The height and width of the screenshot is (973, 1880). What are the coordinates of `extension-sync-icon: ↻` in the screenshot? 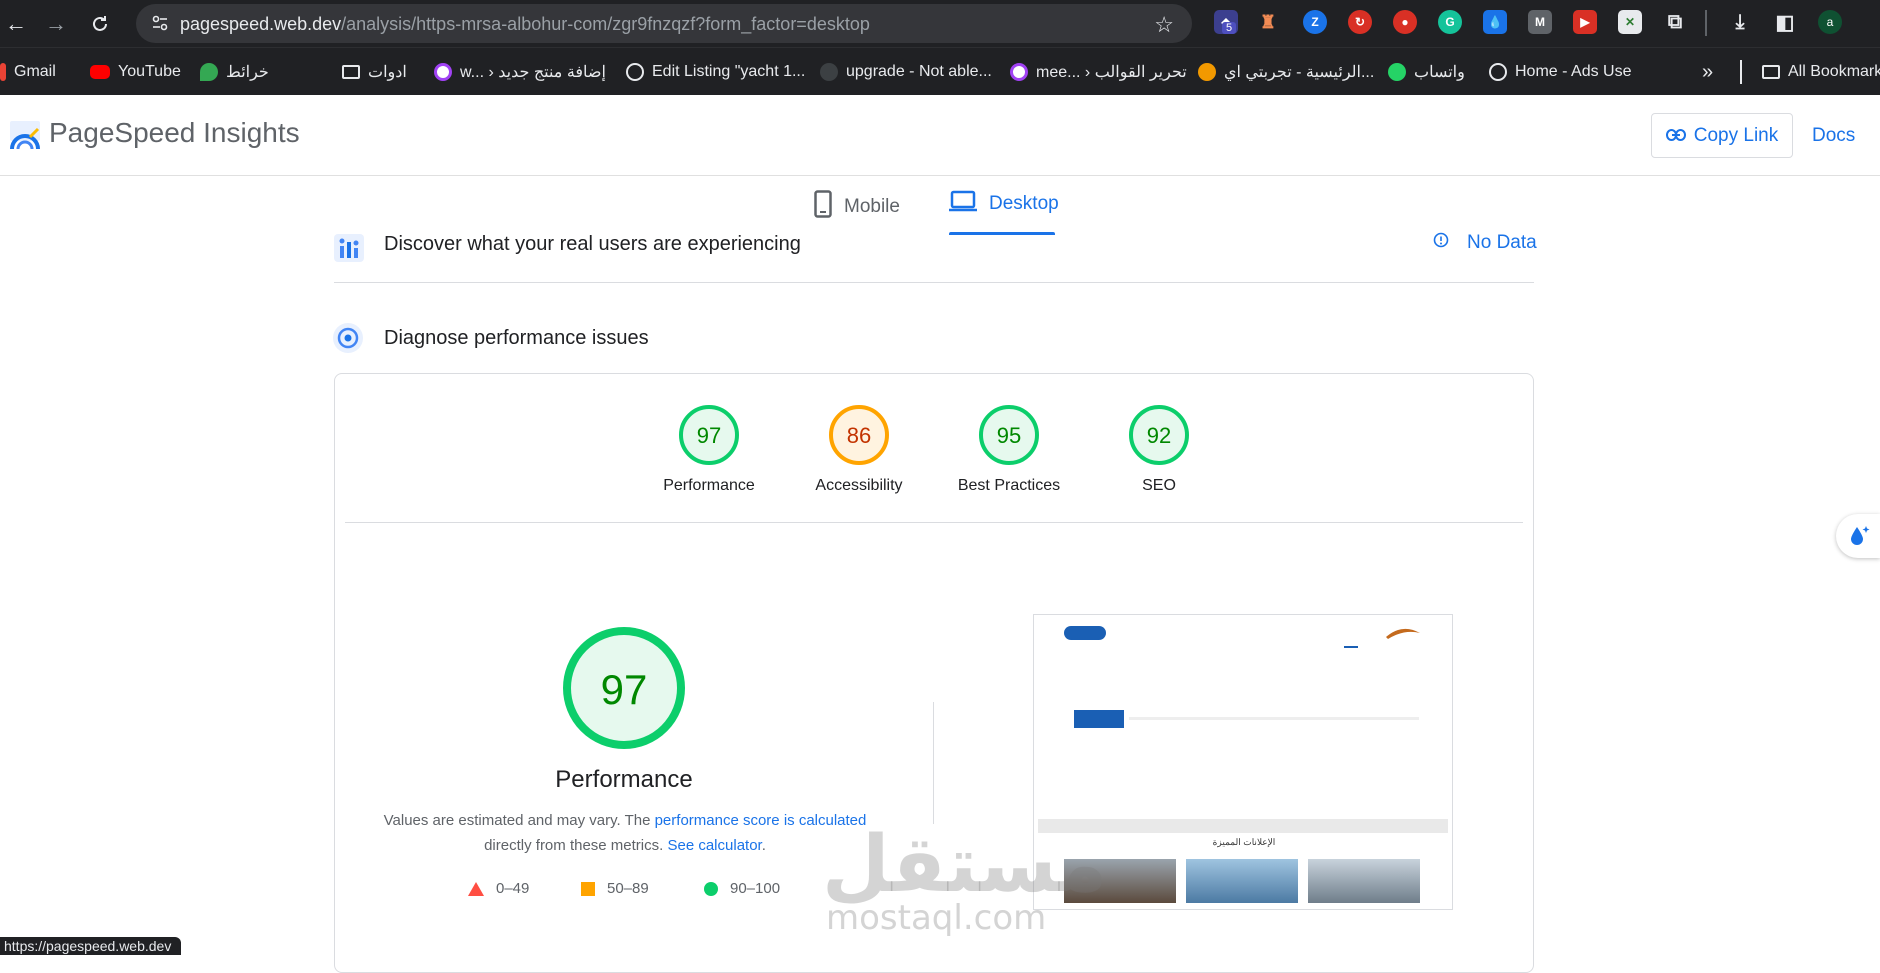 It's located at (1360, 22).